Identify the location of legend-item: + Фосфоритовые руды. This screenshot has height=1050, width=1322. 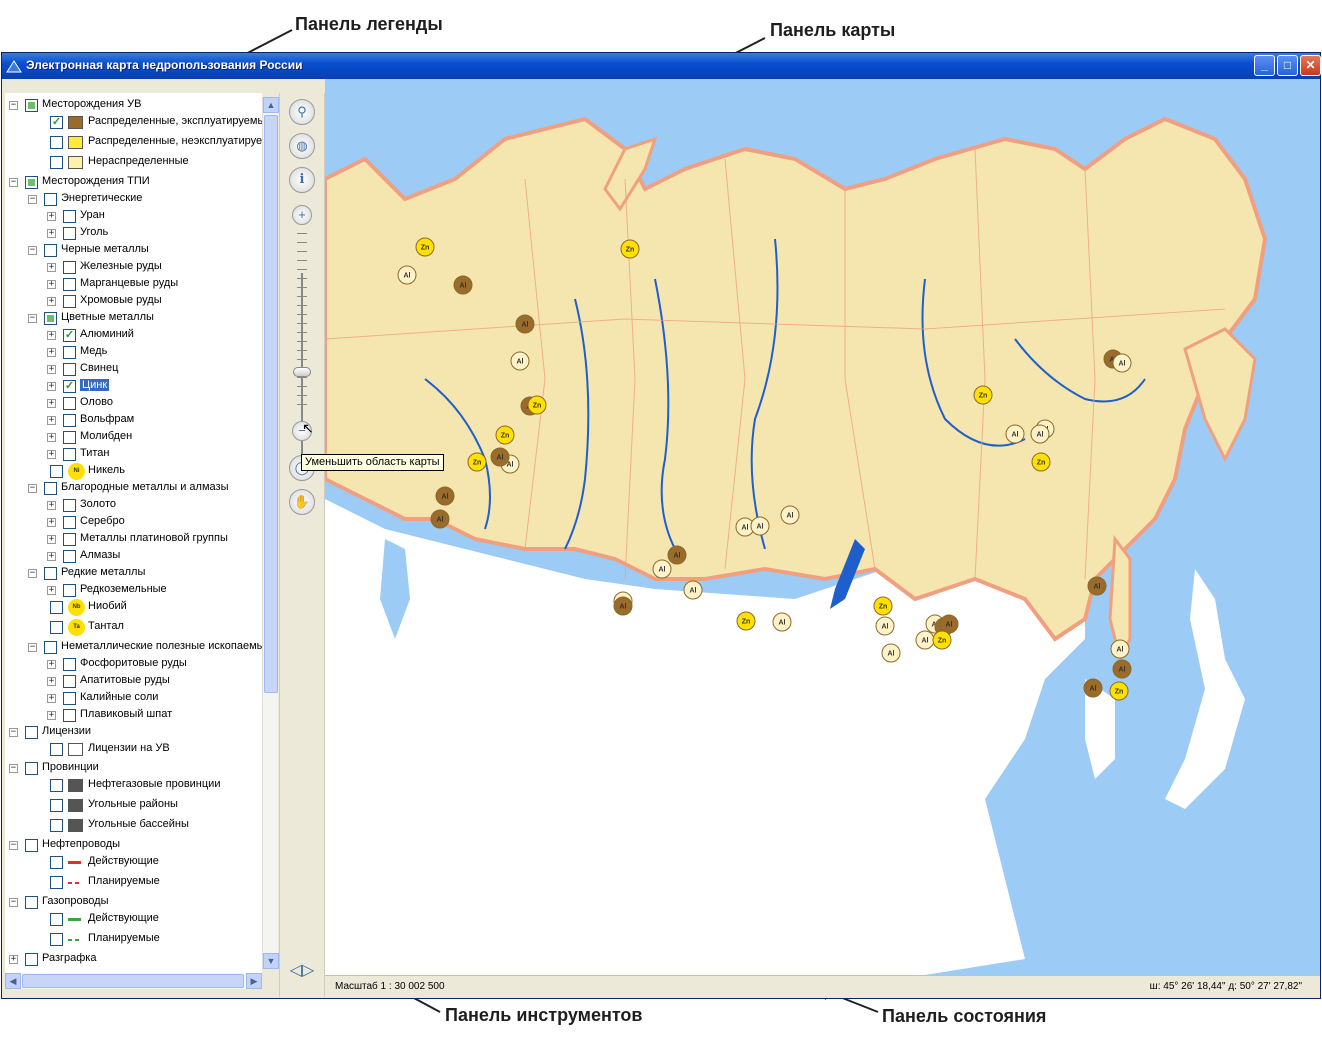
(133, 664).